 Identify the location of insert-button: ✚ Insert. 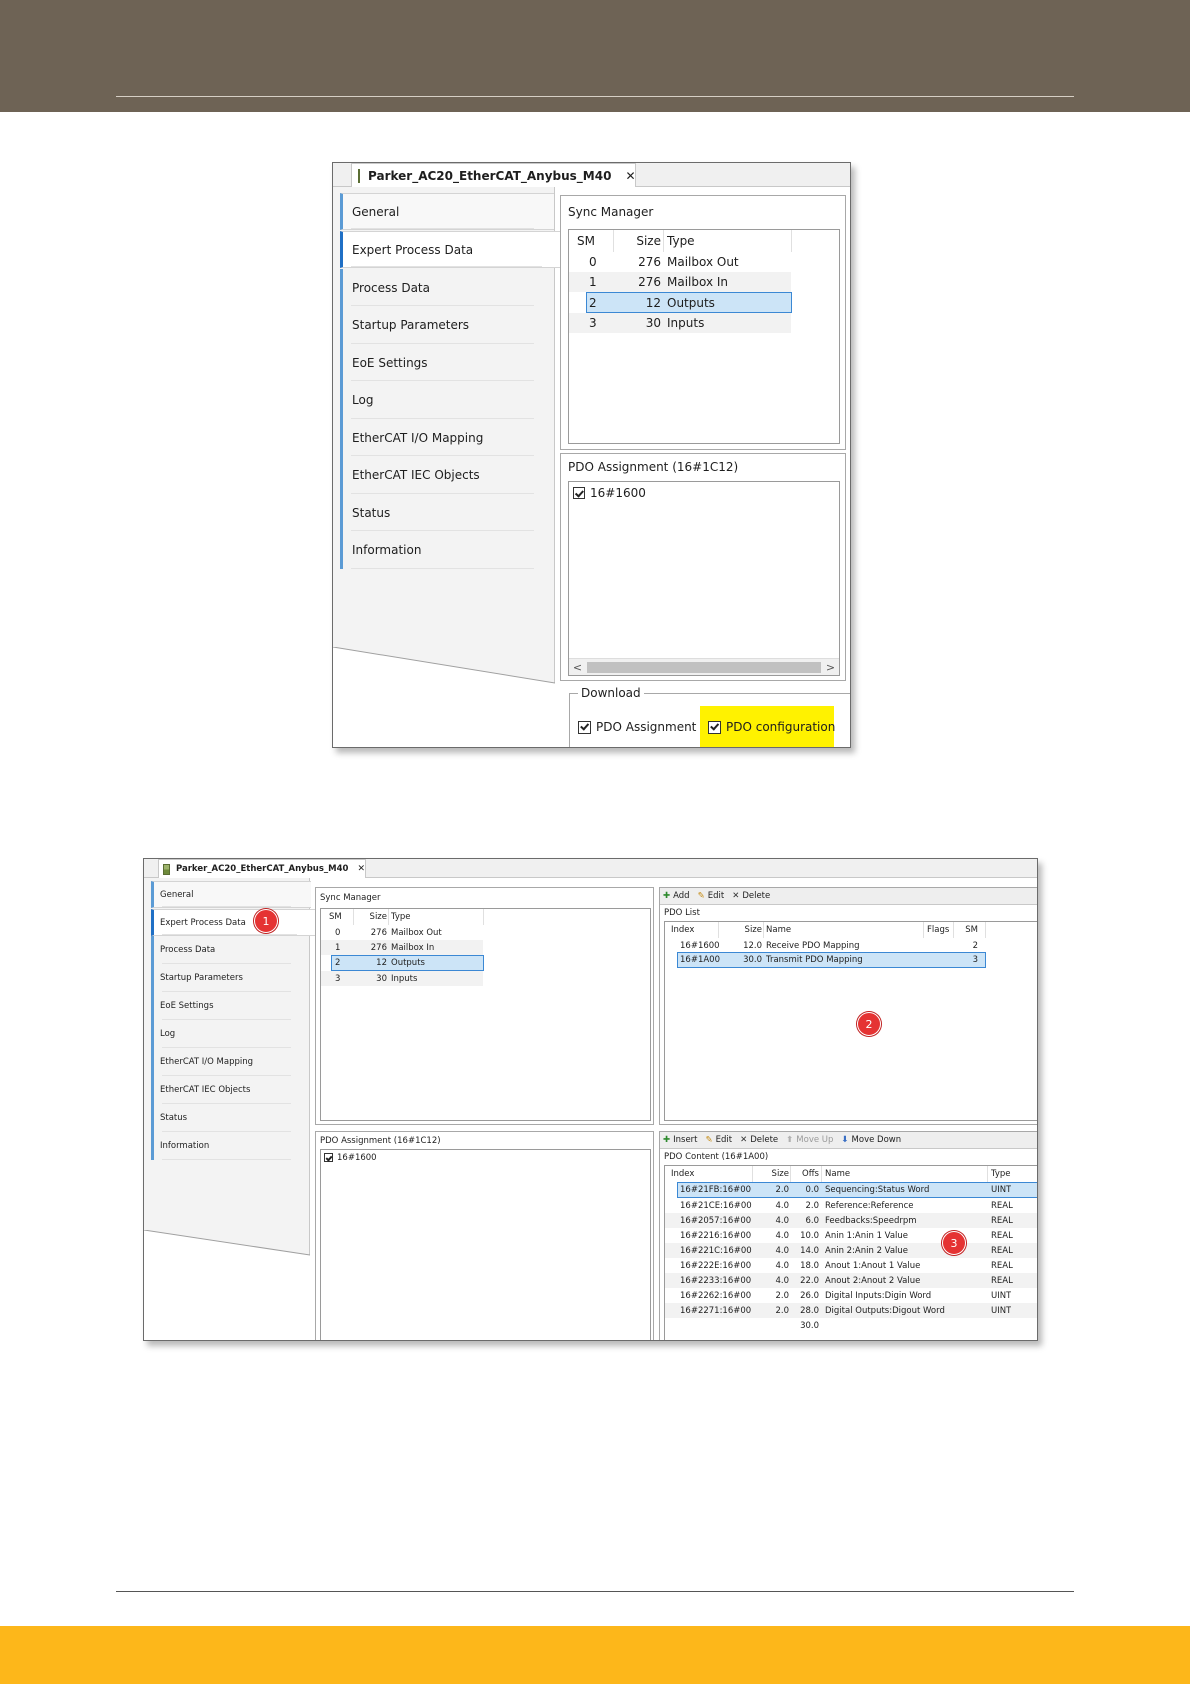
(680, 1140).